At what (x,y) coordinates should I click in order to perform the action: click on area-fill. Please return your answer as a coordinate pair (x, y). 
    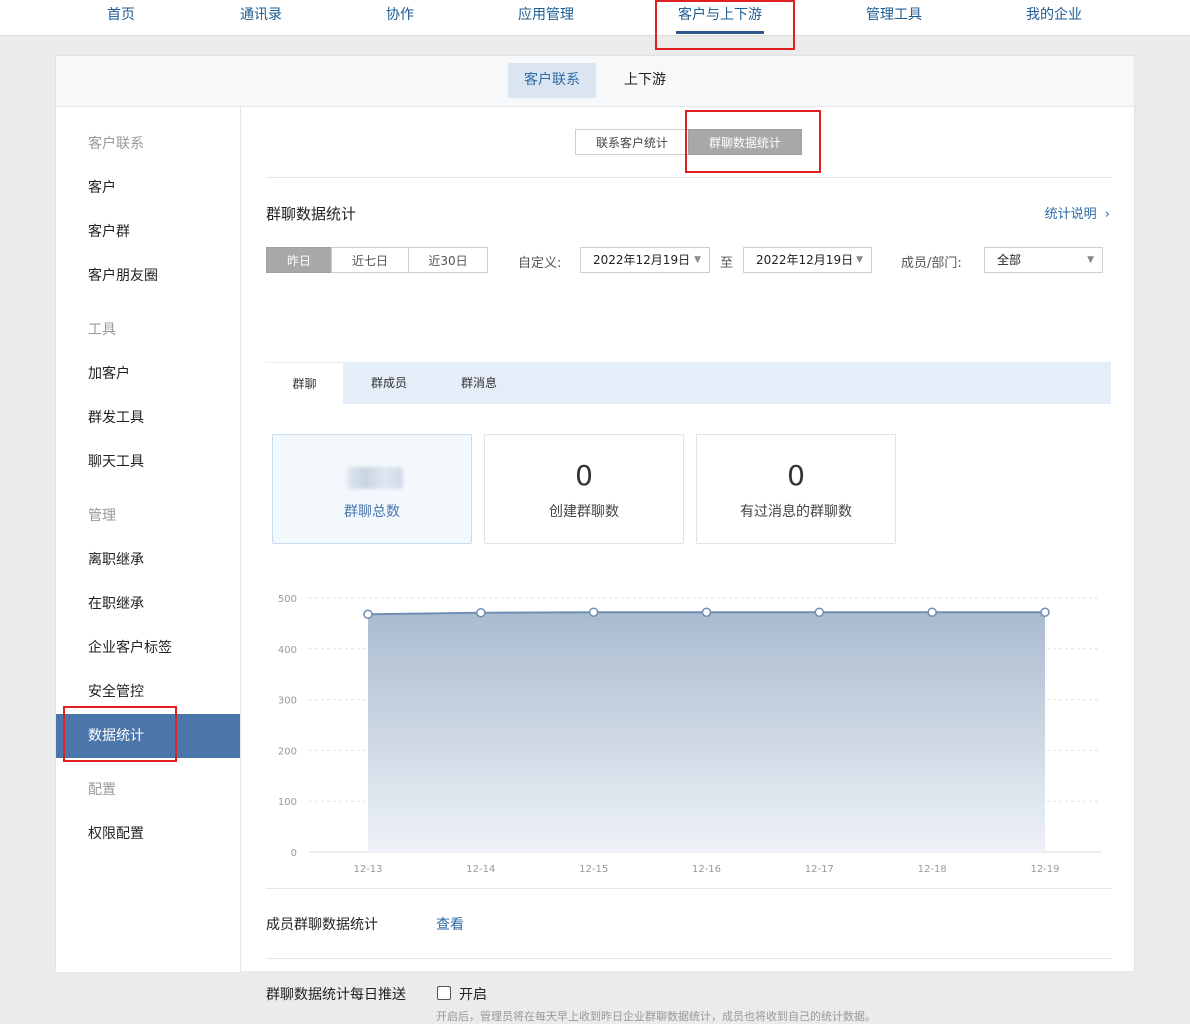
    Looking at the image, I should click on (706, 732).